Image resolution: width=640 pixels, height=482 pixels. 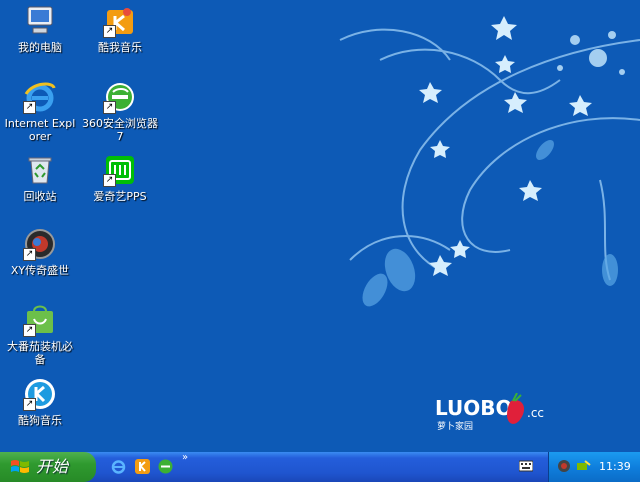 What do you see at coordinates (594, 467) in the screenshot?
I see `system-tray: 11:39` at bounding box center [594, 467].